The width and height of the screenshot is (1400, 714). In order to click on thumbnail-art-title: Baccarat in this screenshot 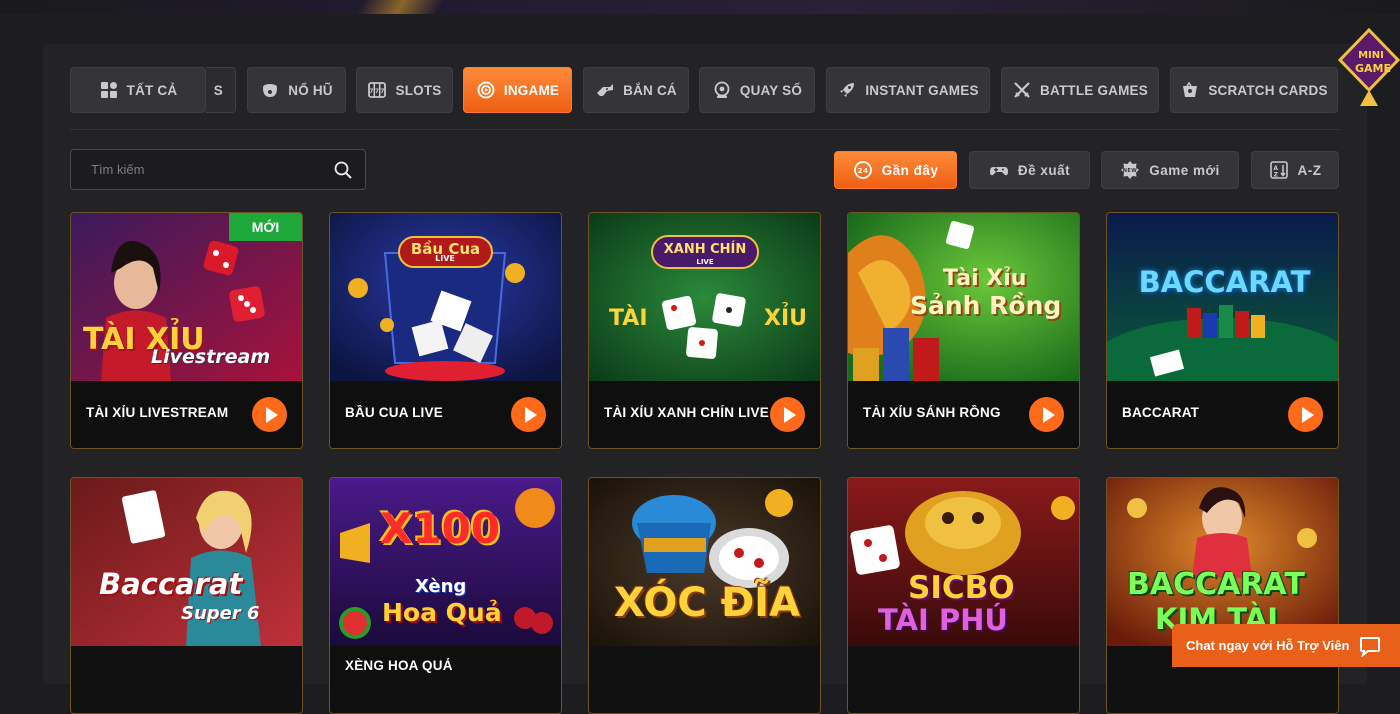, I will do `click(171, 584)`.